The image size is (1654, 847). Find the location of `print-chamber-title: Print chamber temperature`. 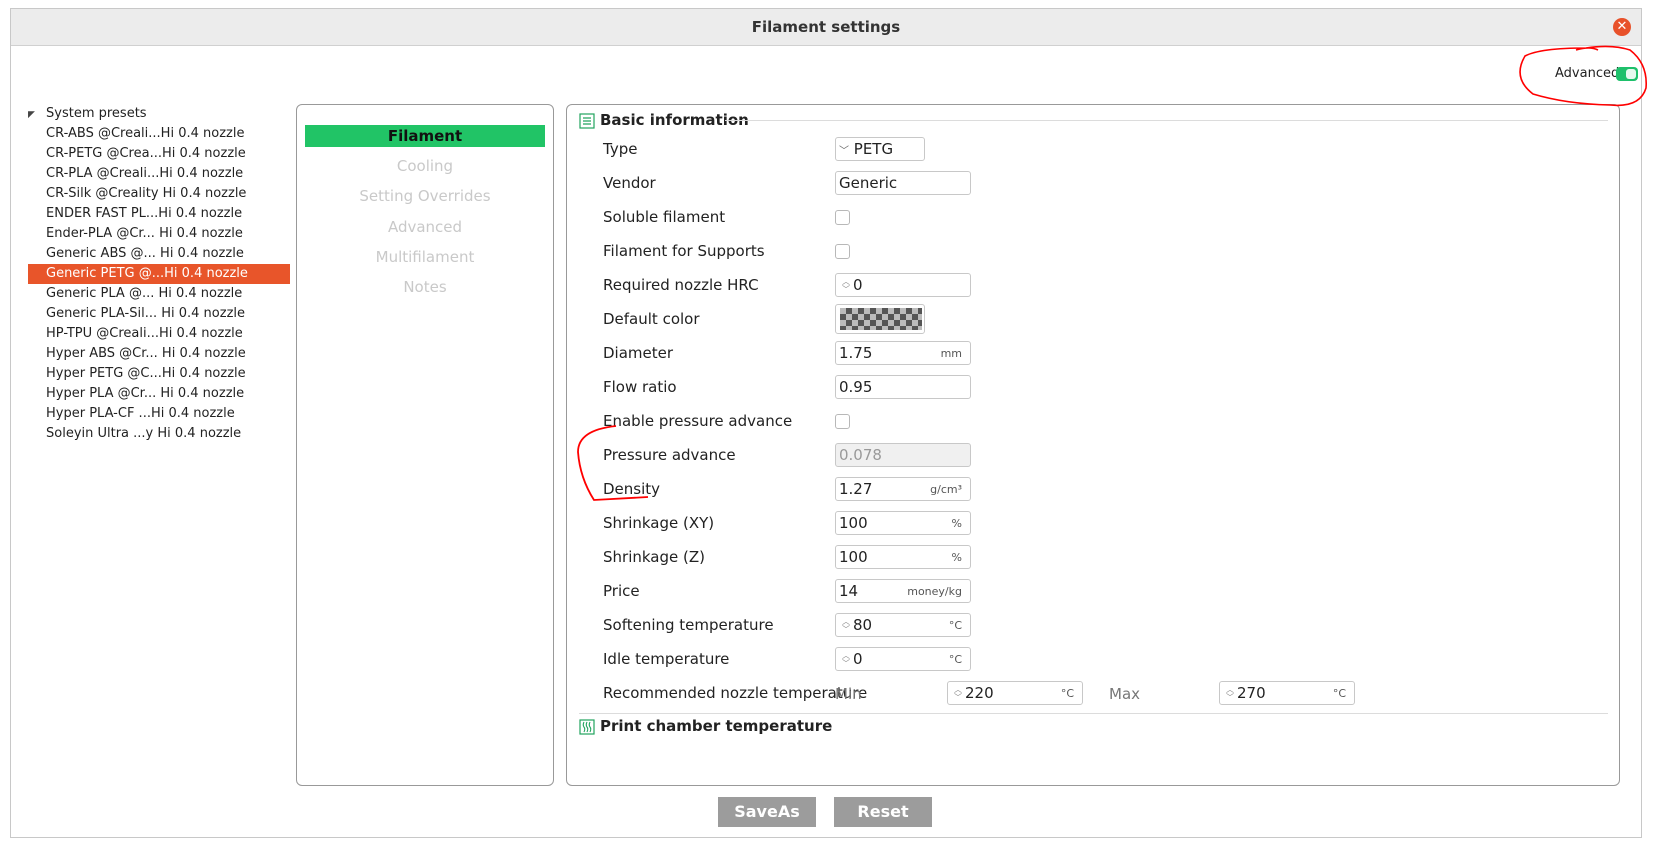

print-chamber-title: Print chamber temperature is located at coordinates (716, 726).